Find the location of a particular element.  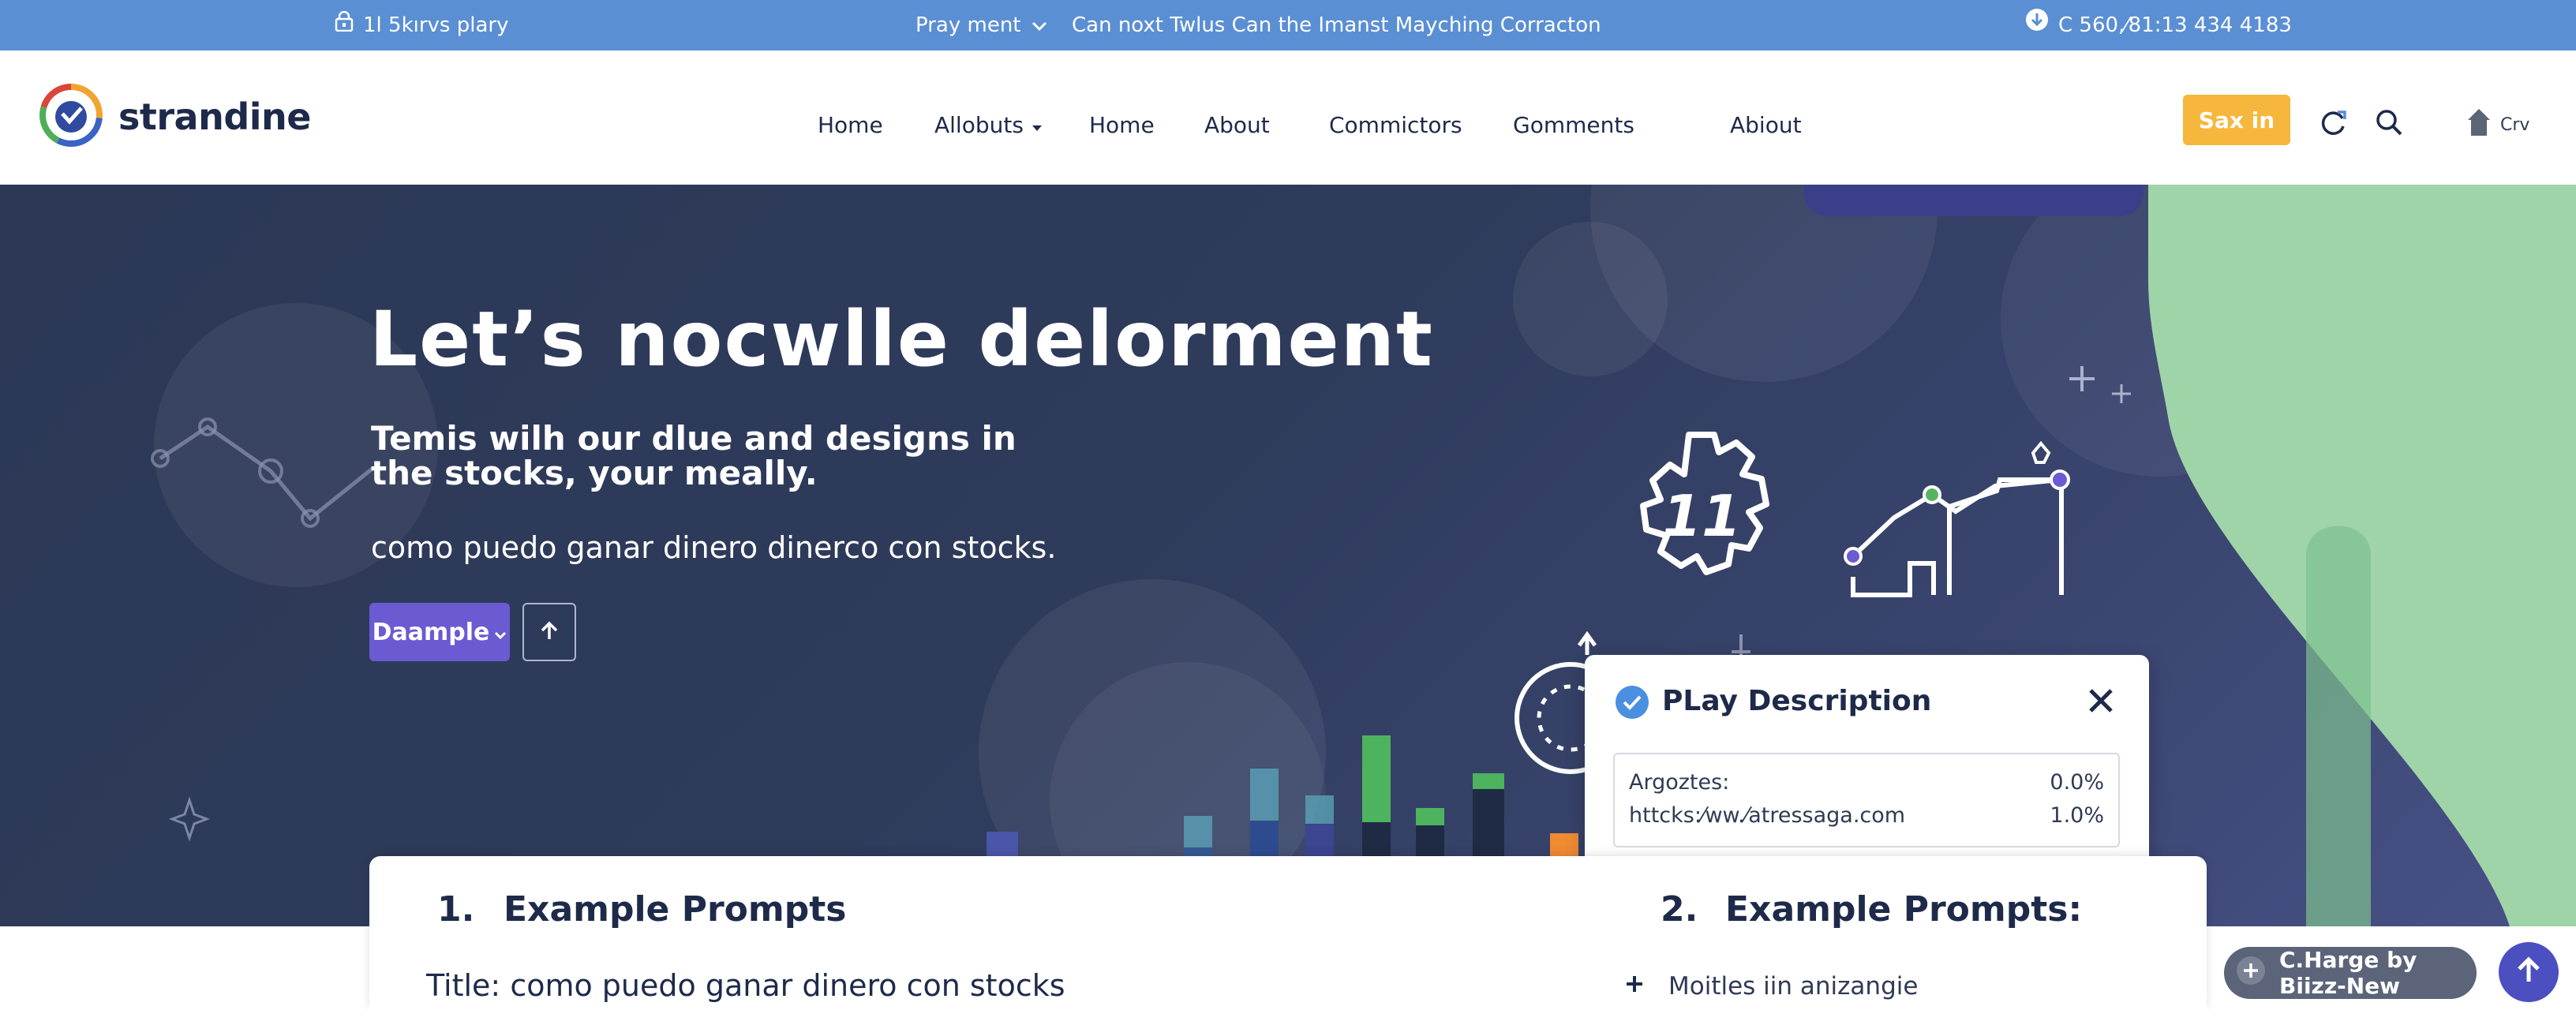

hero-title: Let’s nocwlle delorment is located at coordinates (901, 339).